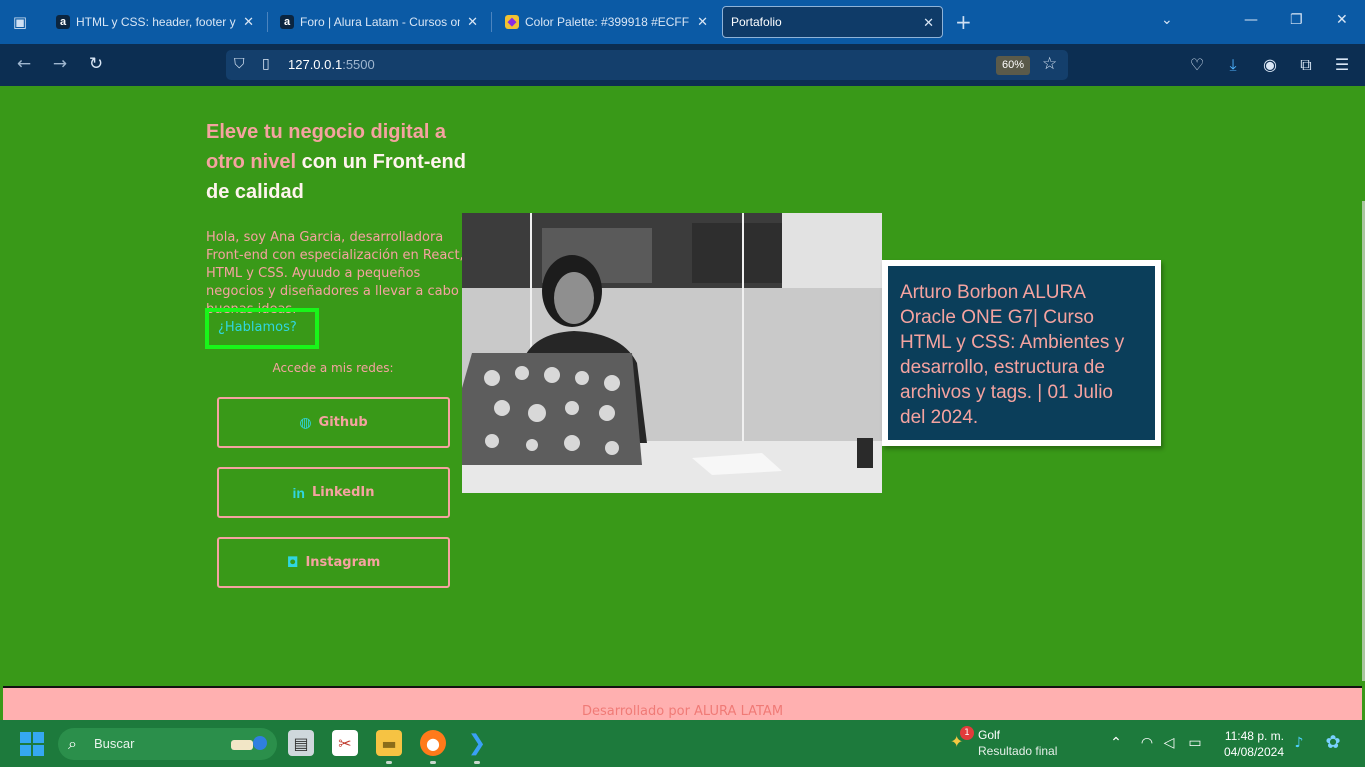  What do you see at coordinates (989, 735) in the screenshot?
I see `widget-title: Golf` at bounding box center [989, 735].